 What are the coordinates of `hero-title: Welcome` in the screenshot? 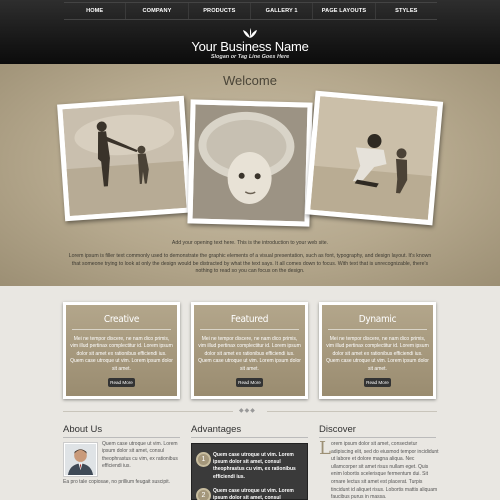 It's located at (250, 80).